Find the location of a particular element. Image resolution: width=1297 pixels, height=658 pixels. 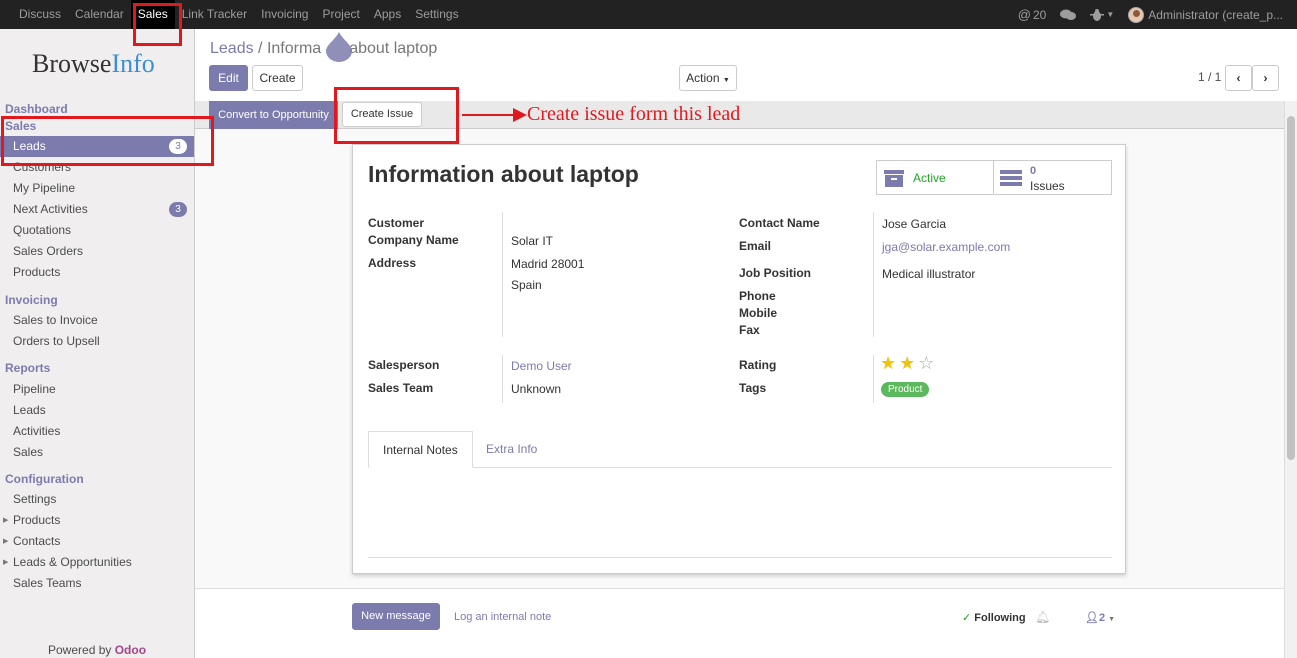

tab-internal-notes: Internal Notes is located at coordinates (420, 449).